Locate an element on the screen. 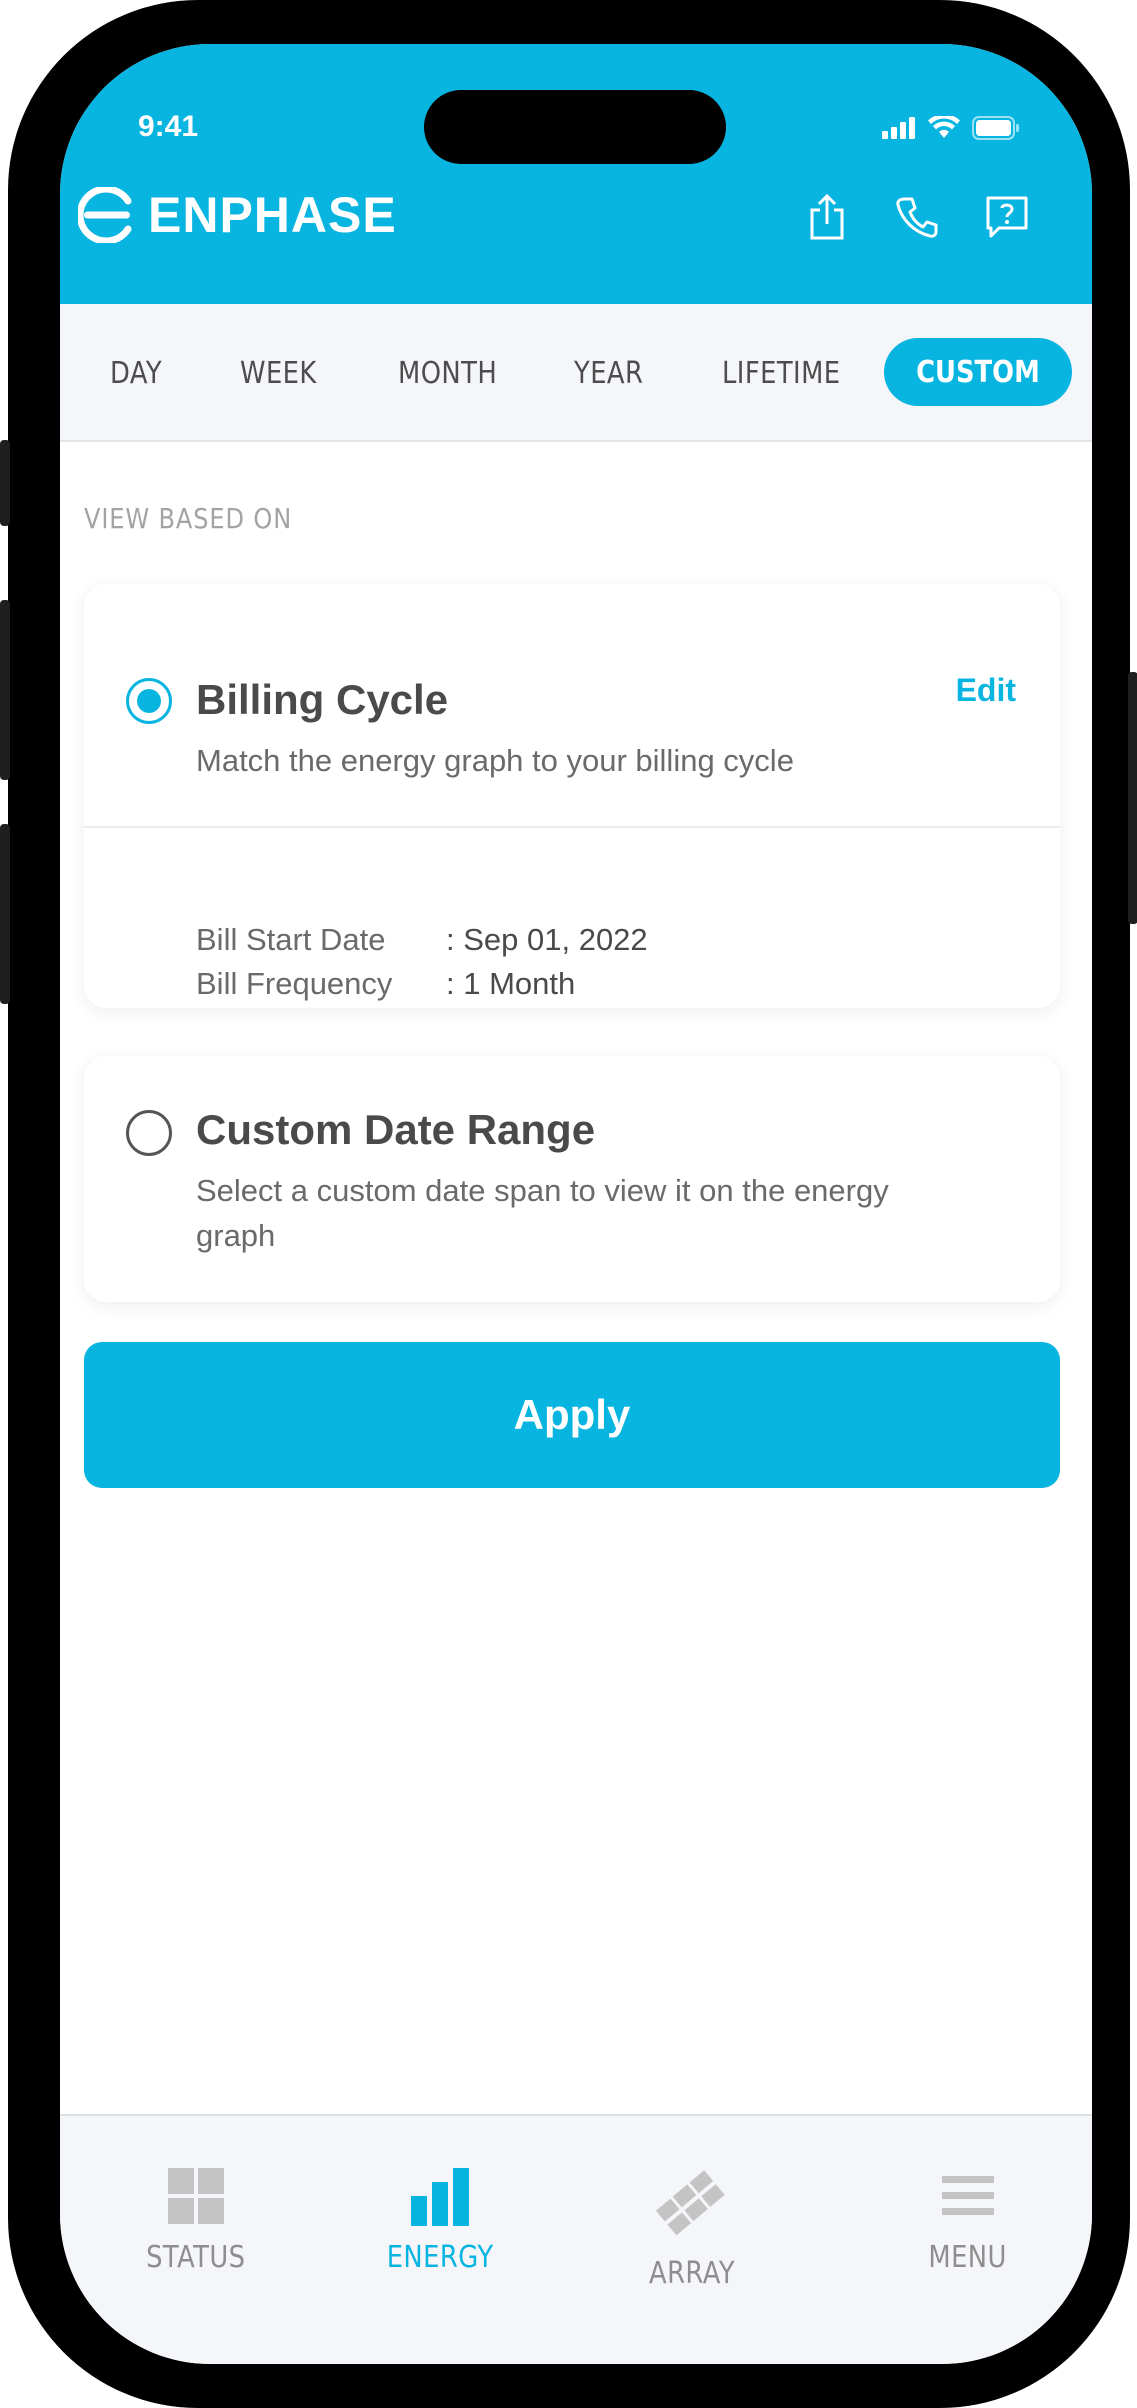 This screenshot has width=1137, height=2408. bill-start-date-label: Bill Start Date is located at coordinates (291, 939).